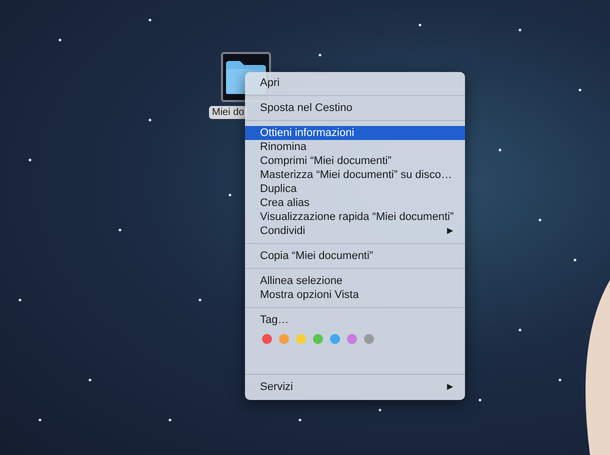 The height and width of the screenshot is (455, 610). I want to click on menu-item: Rinomina, so click(355, 147).